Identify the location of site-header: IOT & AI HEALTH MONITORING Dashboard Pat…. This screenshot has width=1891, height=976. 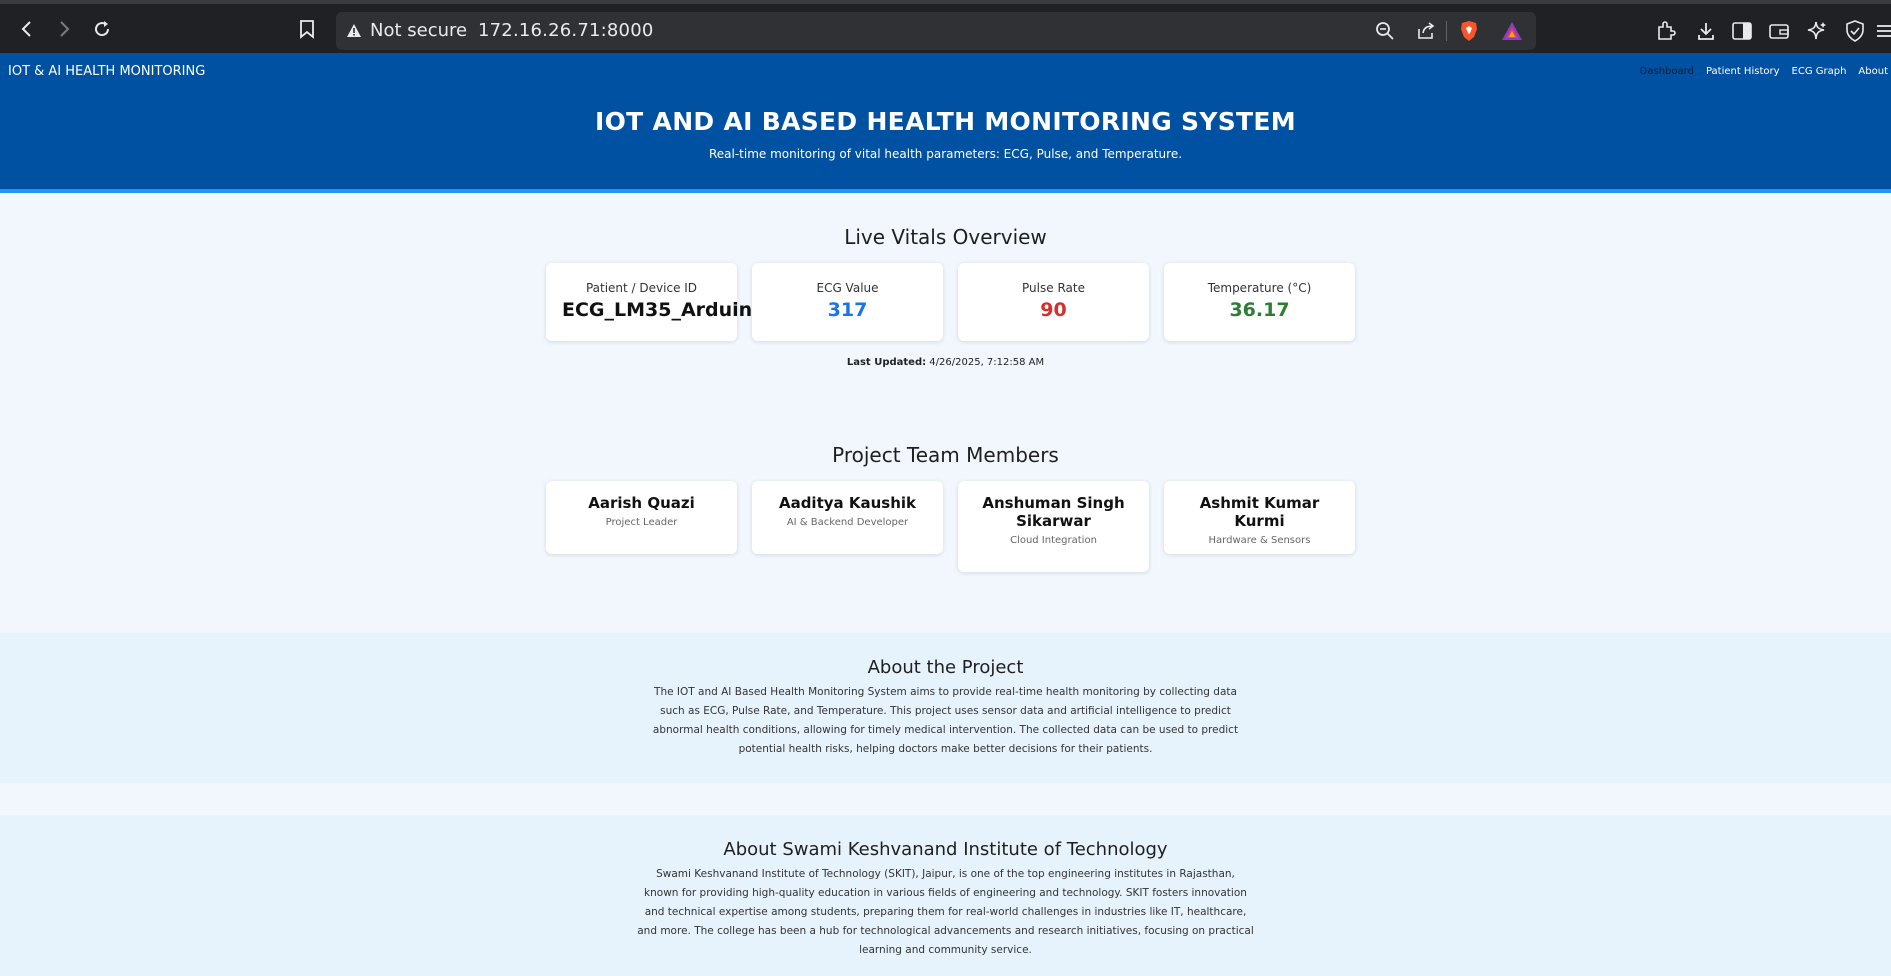
(945, 123).